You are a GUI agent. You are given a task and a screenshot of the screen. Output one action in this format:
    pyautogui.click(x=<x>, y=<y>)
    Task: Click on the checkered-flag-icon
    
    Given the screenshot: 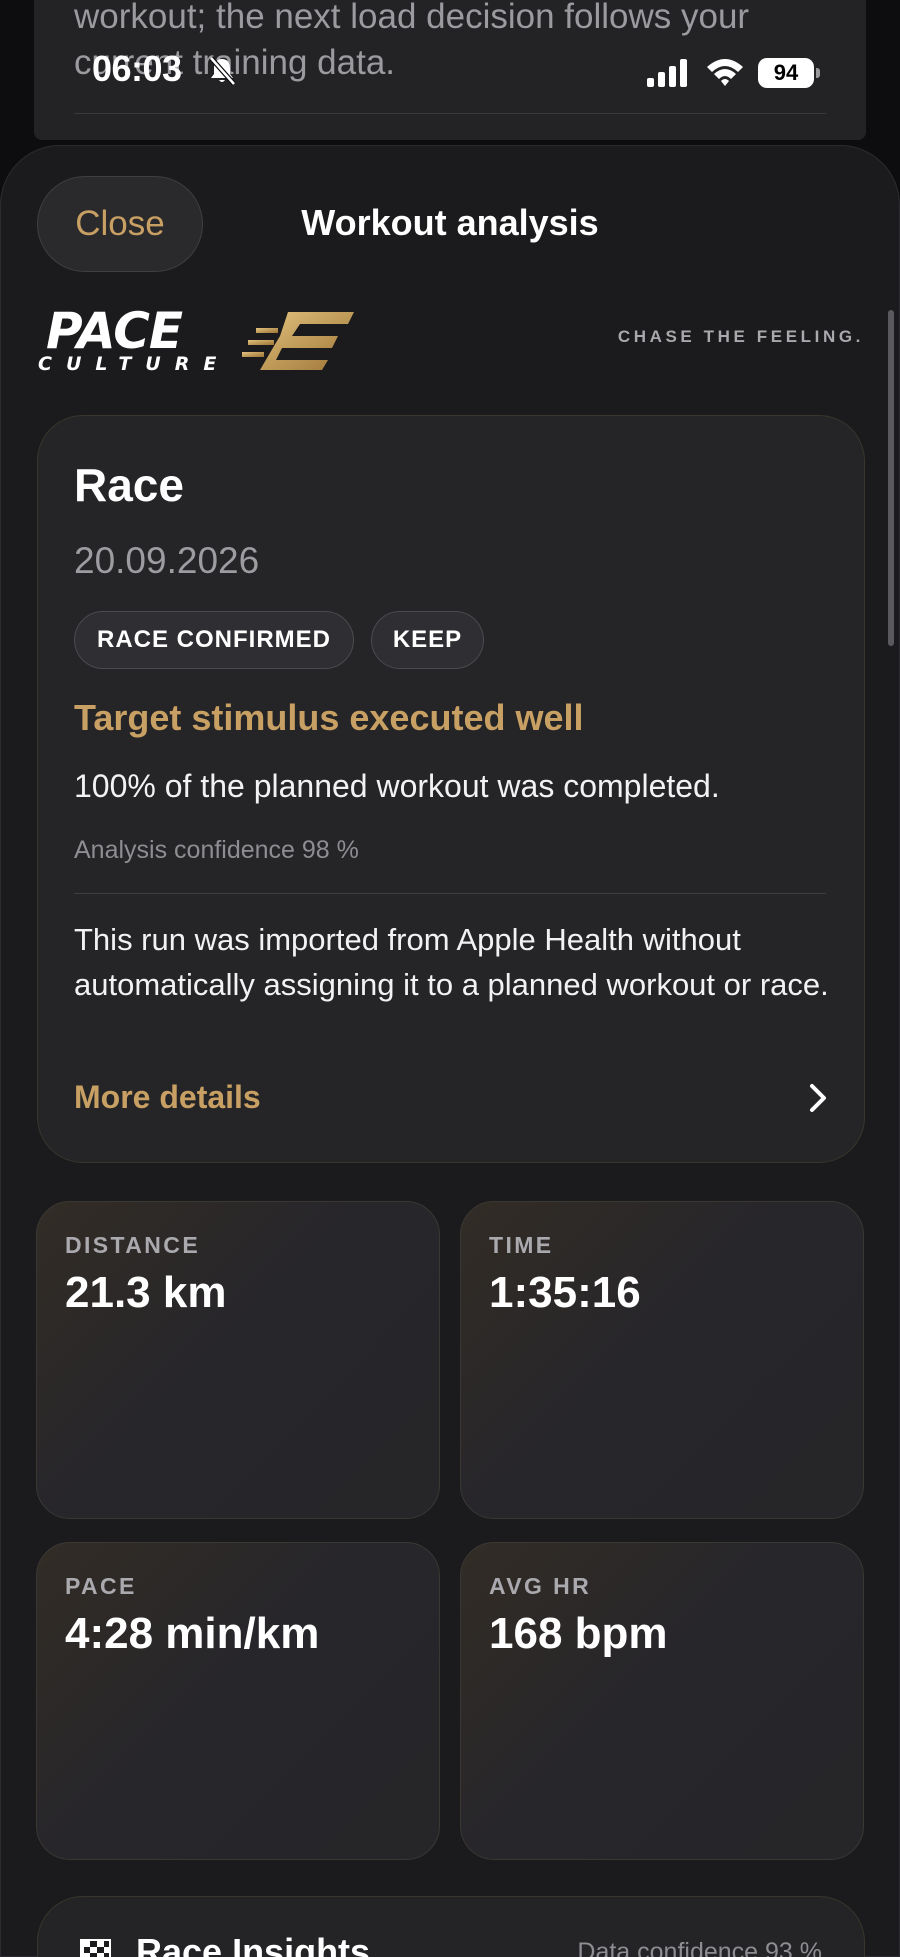 What is the action you would take?
    pyautogui.click(x=95, y=1948)
    